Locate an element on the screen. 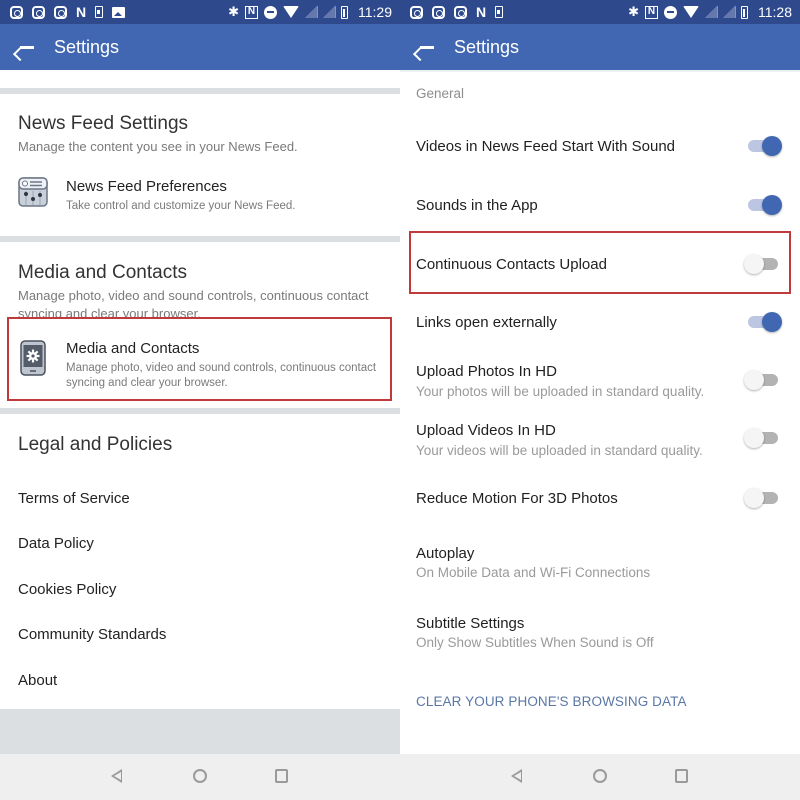  news-feed-preferences-label: News Feed Preferences is located at coordinates (146, 186).